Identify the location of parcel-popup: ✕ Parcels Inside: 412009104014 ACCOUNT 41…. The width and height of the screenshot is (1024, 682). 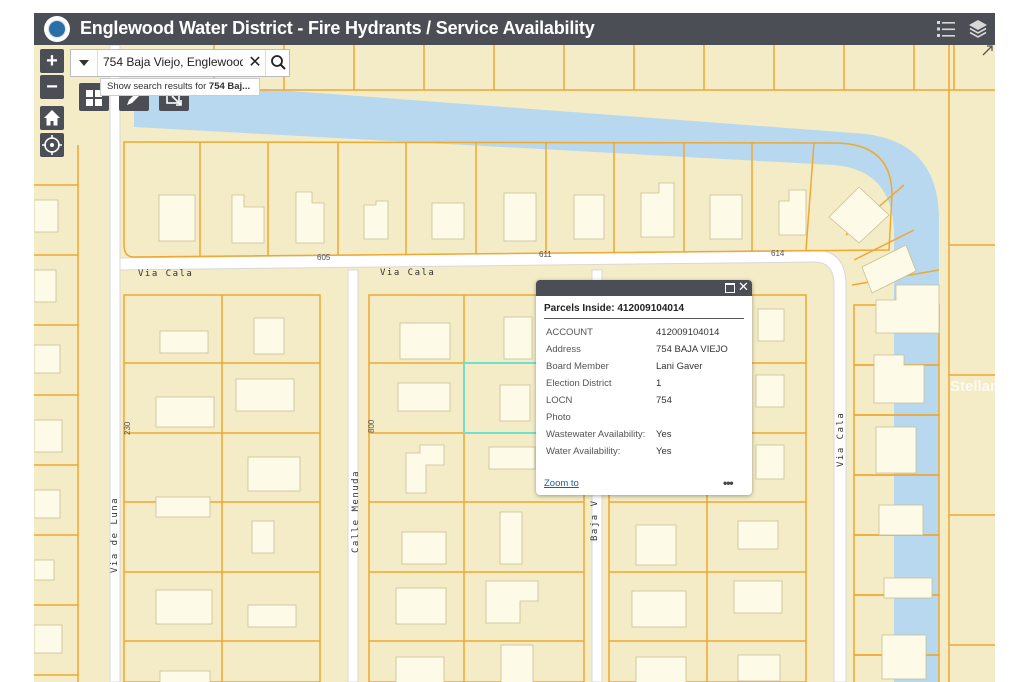
(644, 387).